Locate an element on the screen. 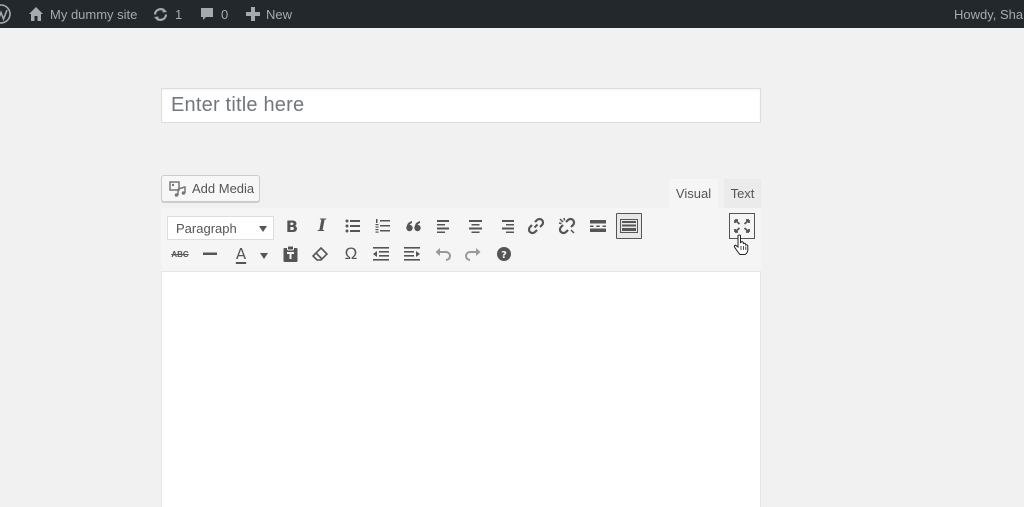 This screenshot has width=1024, height=507. keyboard-shortcuts-button: ? is located at coordinates (504, 254).